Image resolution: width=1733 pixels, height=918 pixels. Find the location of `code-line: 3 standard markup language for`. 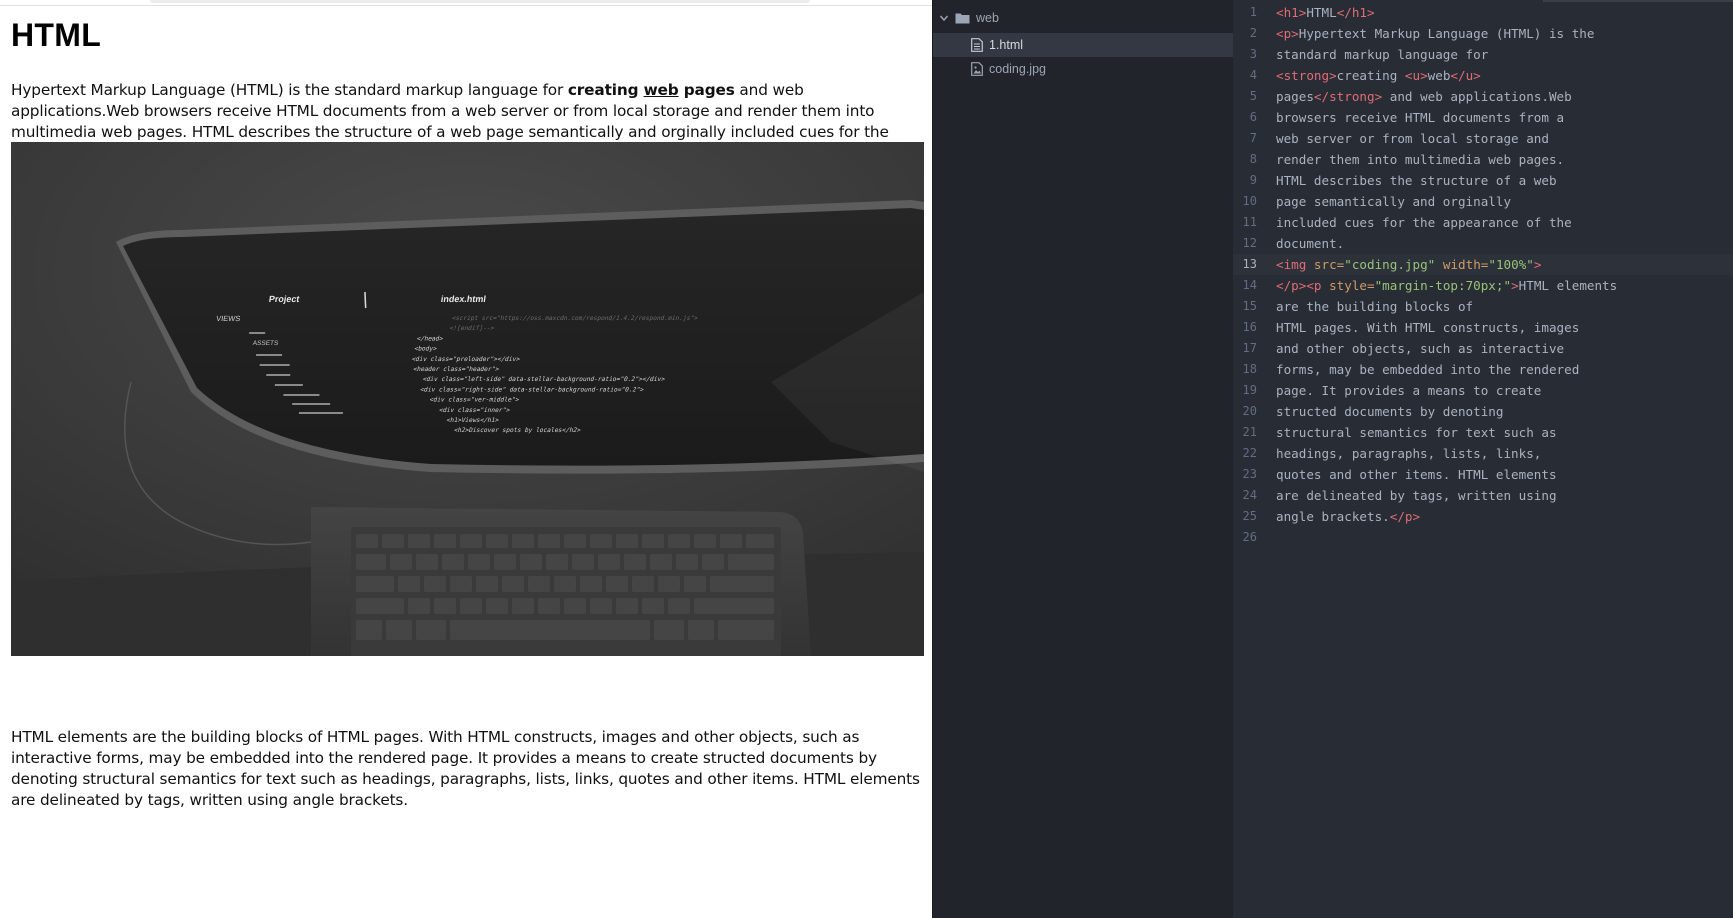

code-line: 3 standard markup language for is located at coordinates (1483, 54).